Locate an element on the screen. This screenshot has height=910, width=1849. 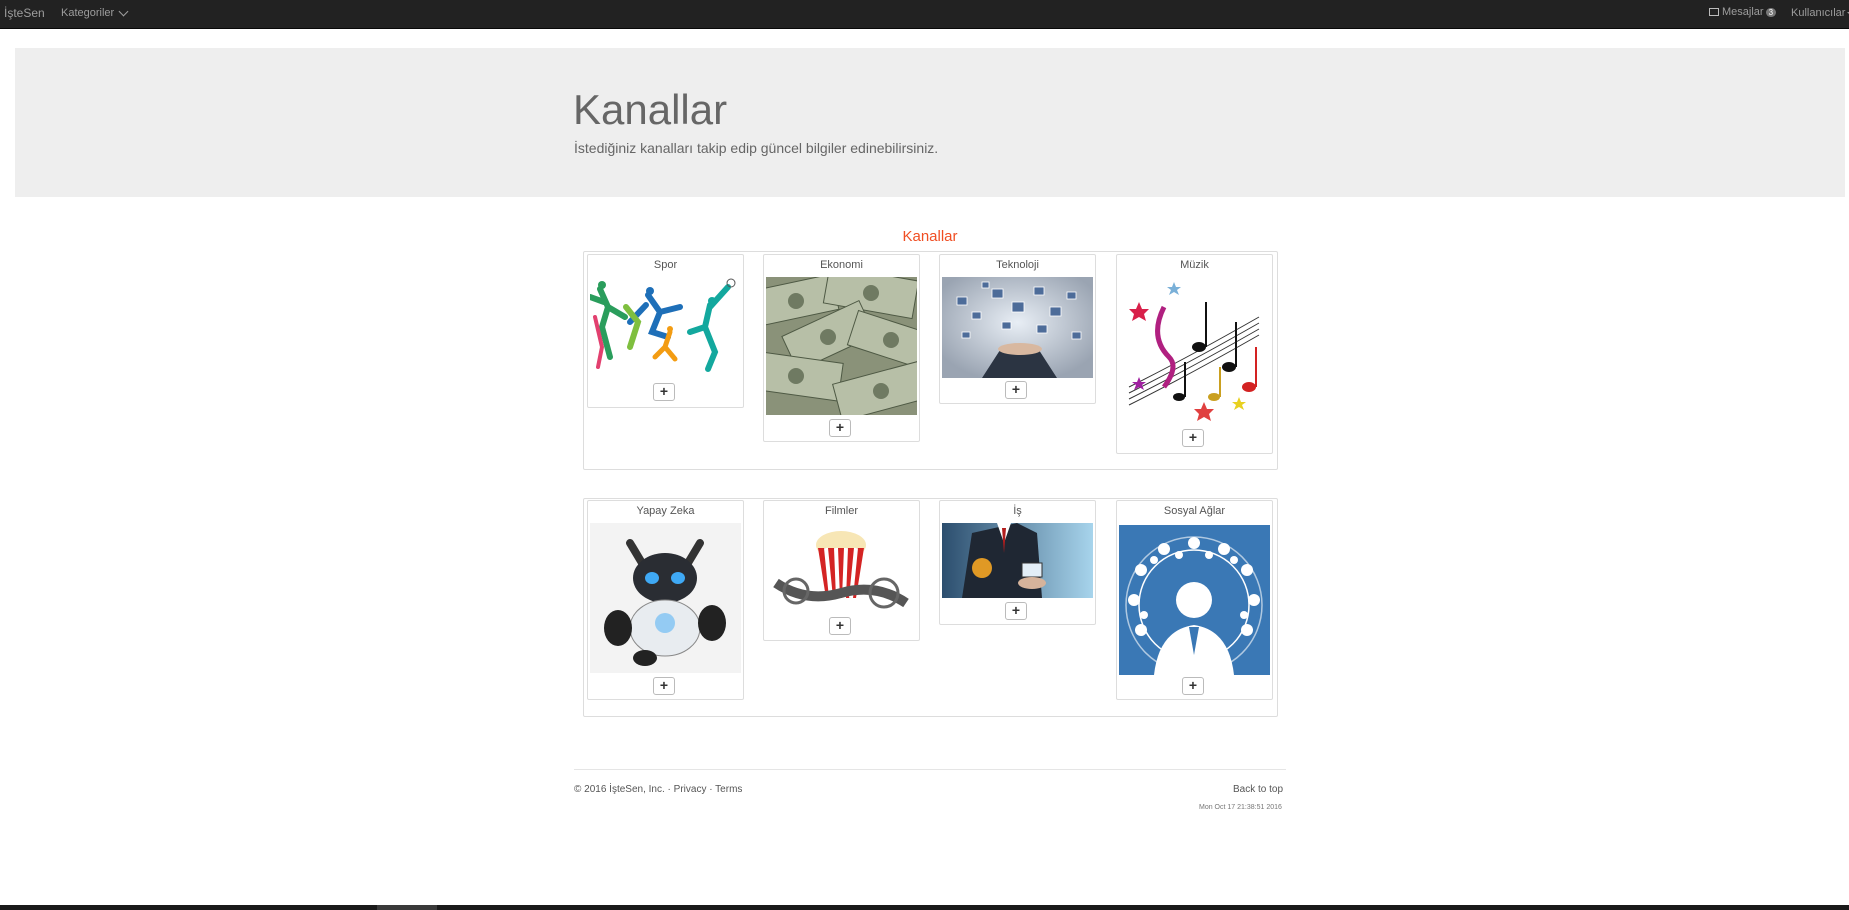
sosyal-aglar-image is located at coordinates (1194, 600).